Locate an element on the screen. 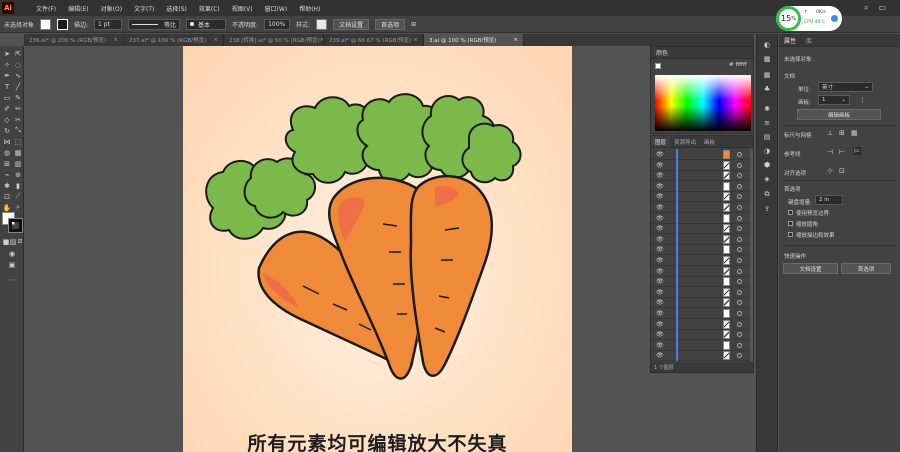 The height and width of the screenshot is (452, 900). tab-properties: 属性 is located at coordinates (790, 40).